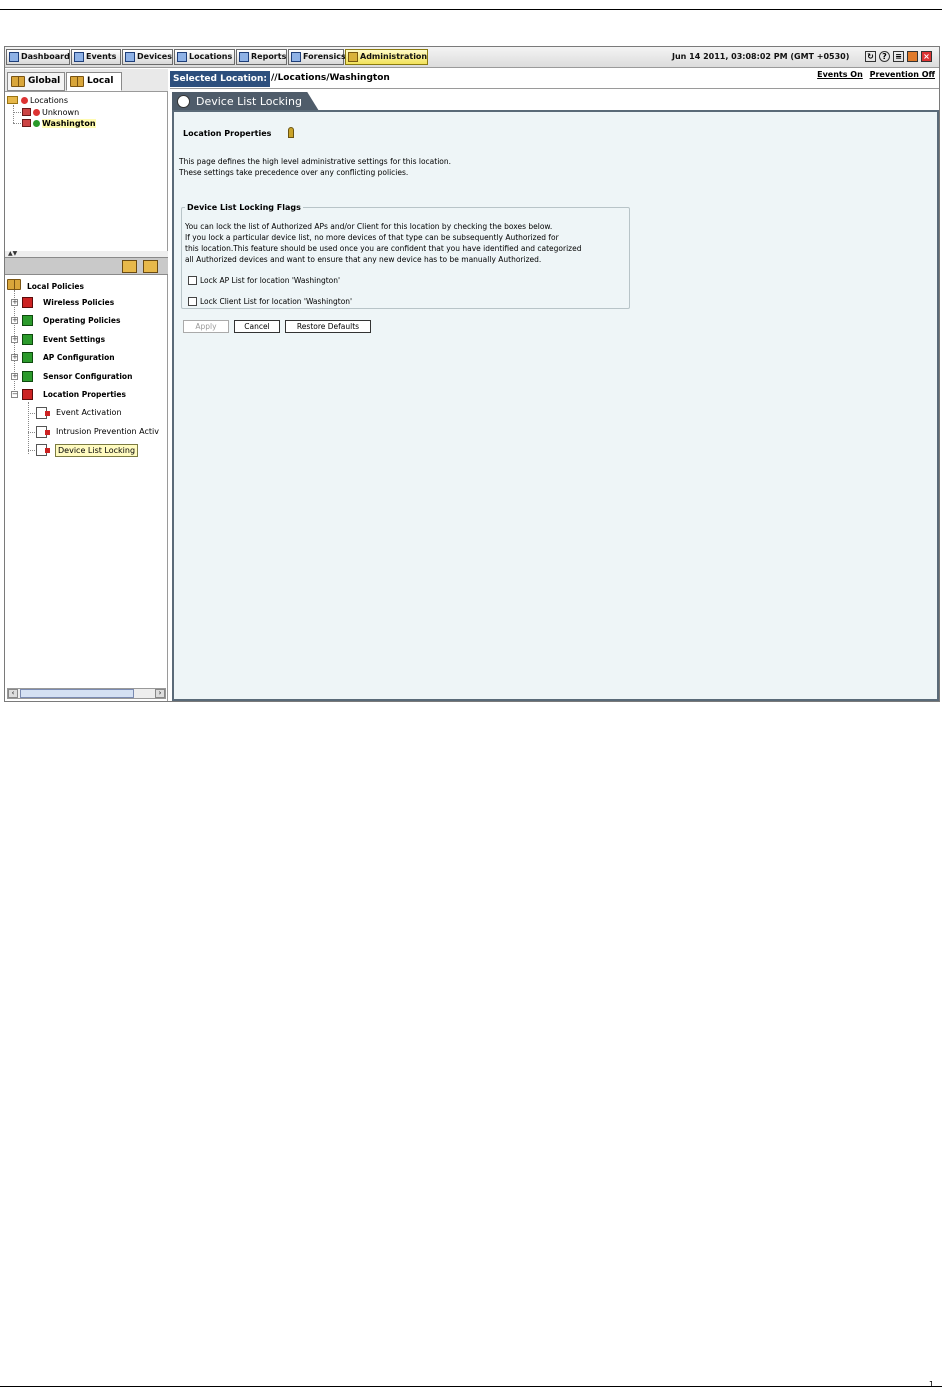 This screenshot has height=1389, width=942. What do you see at coordinates (130, 57) in the screenshot?
I see `devices-icon` at bounding box center [130, 57].